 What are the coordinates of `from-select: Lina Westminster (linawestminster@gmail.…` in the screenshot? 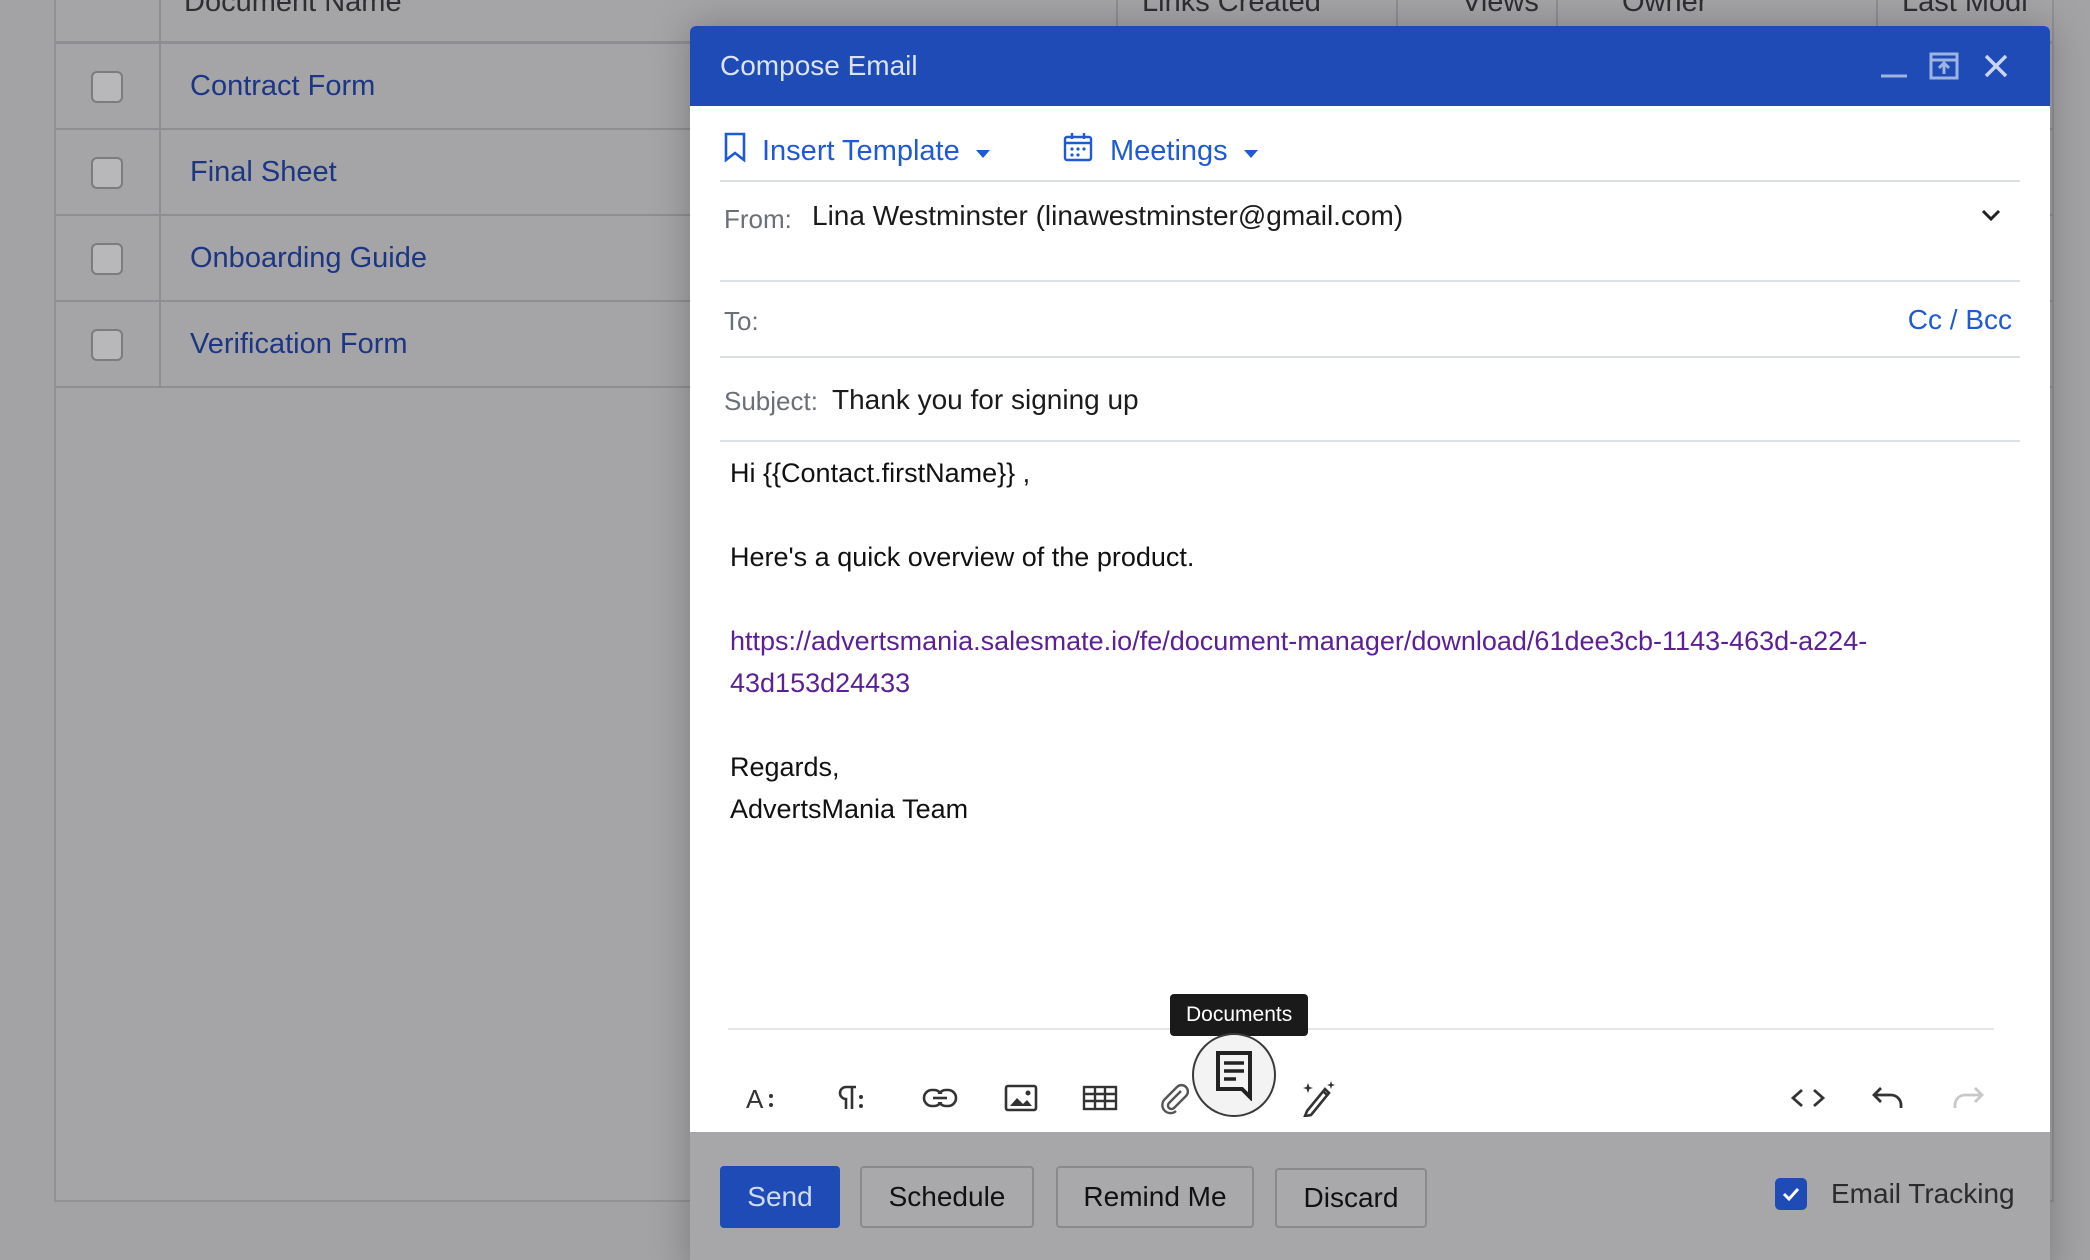 It's located at (1107, 216).